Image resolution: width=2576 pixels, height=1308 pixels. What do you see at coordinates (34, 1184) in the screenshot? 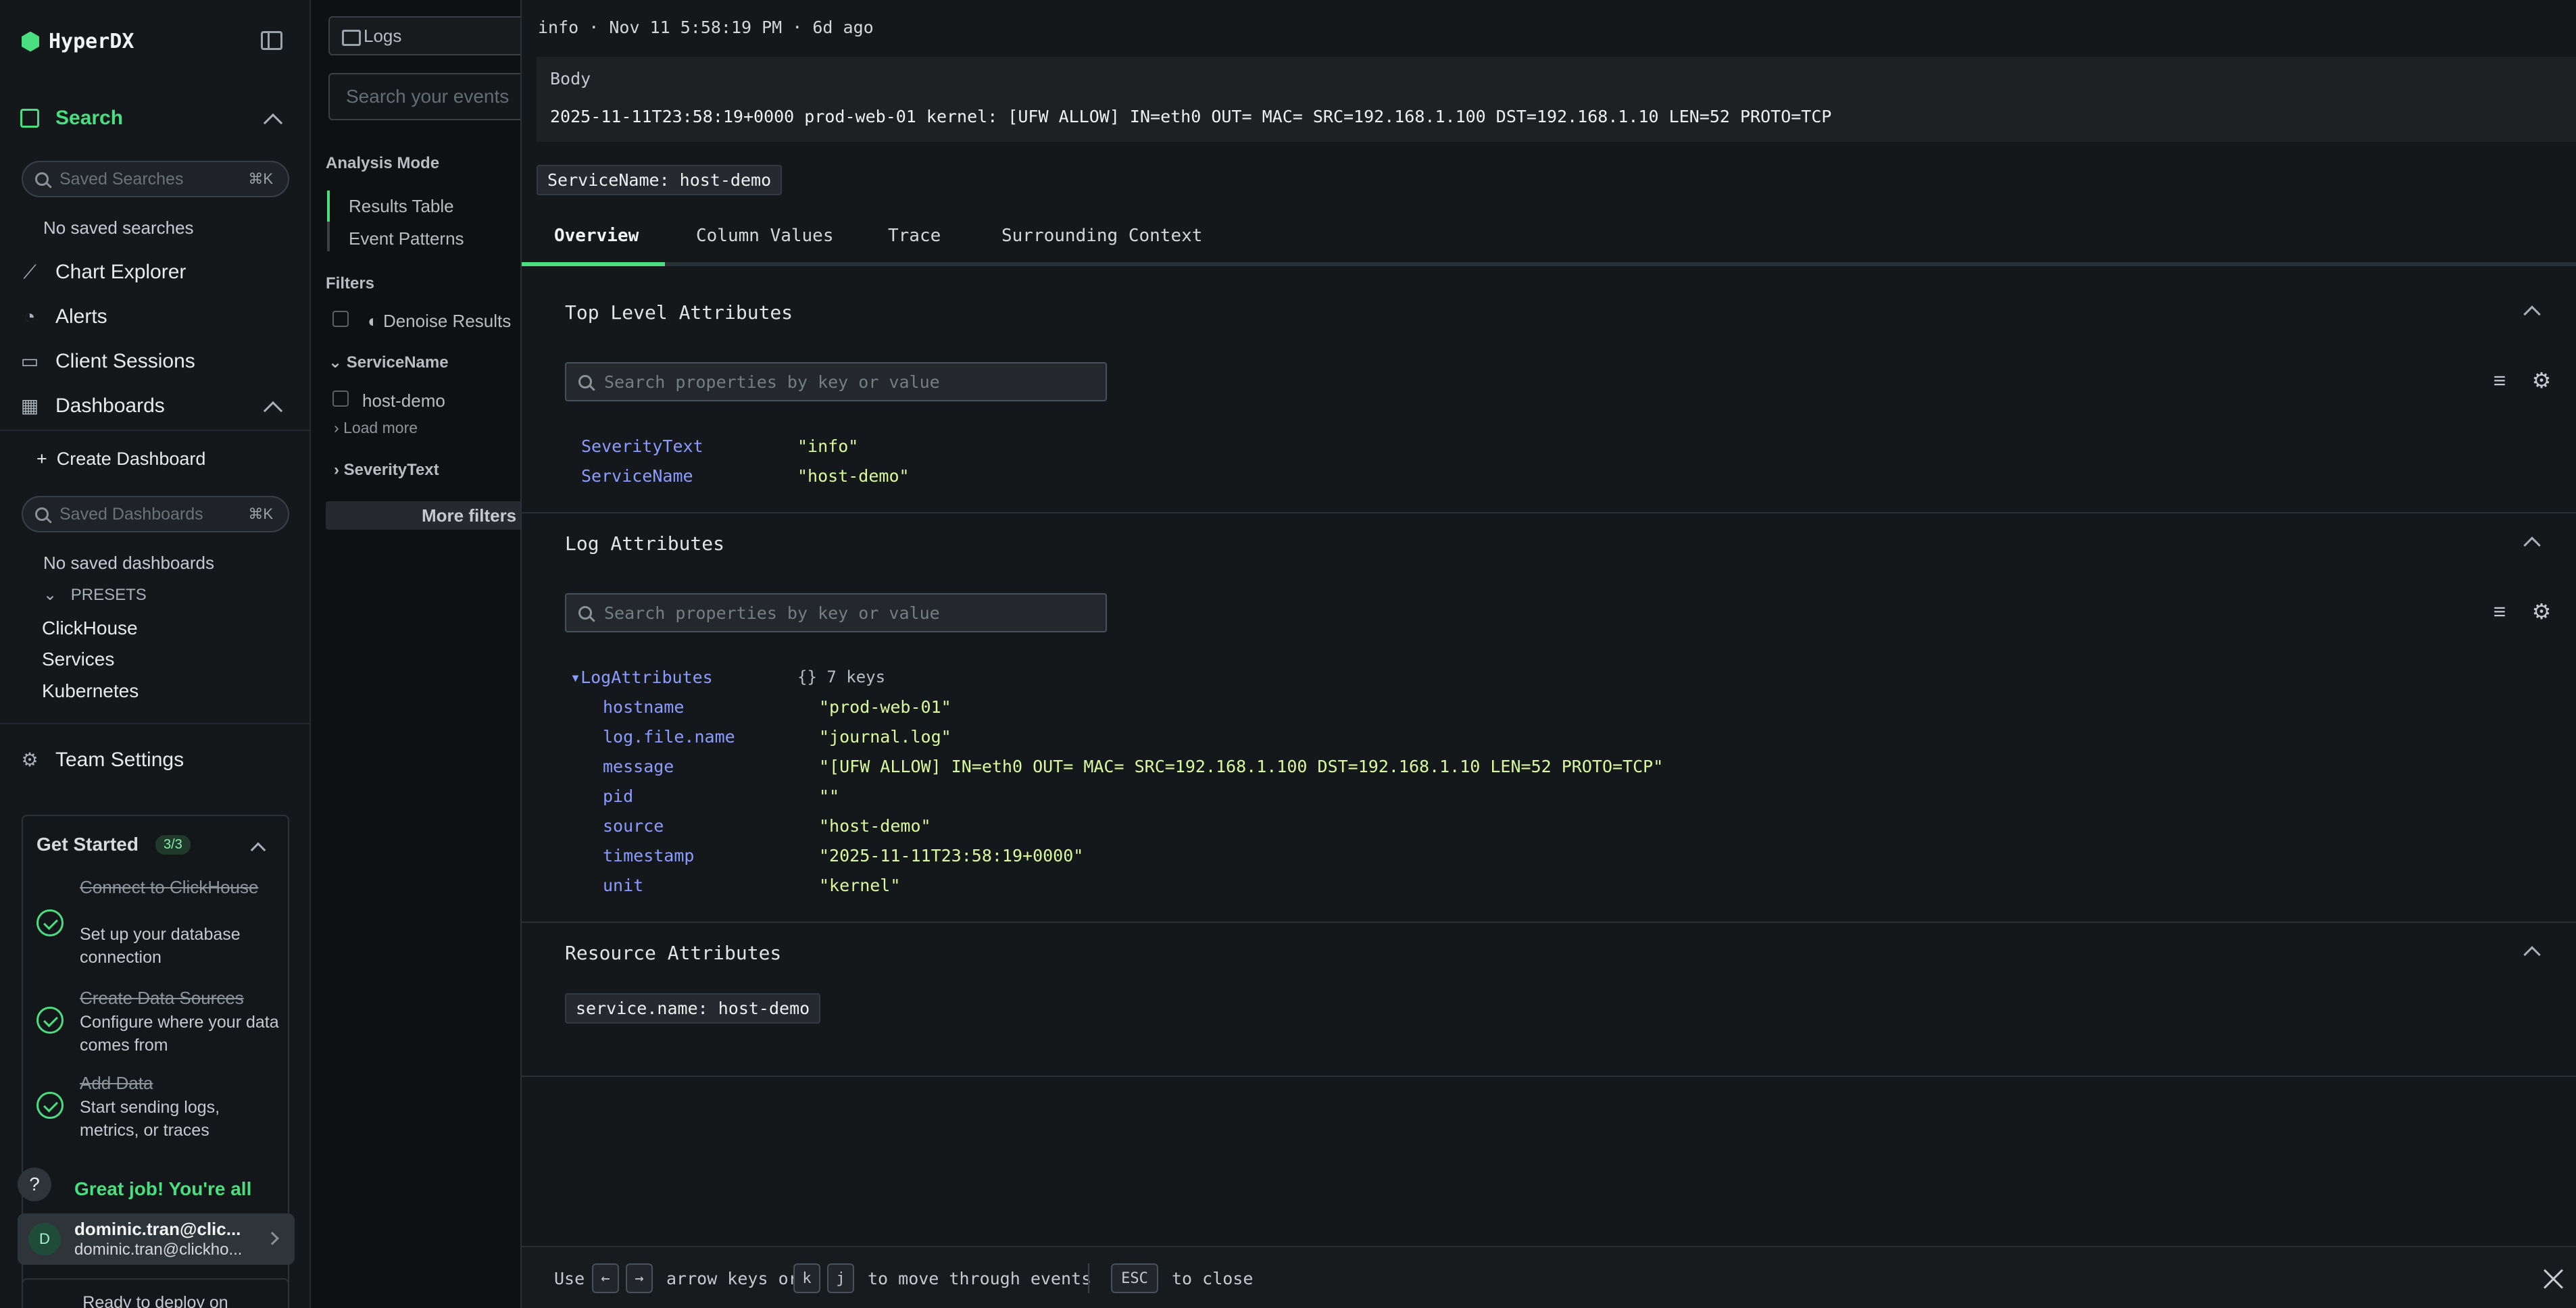
I see `help-button: ?` at bounding box center [34, 1184].